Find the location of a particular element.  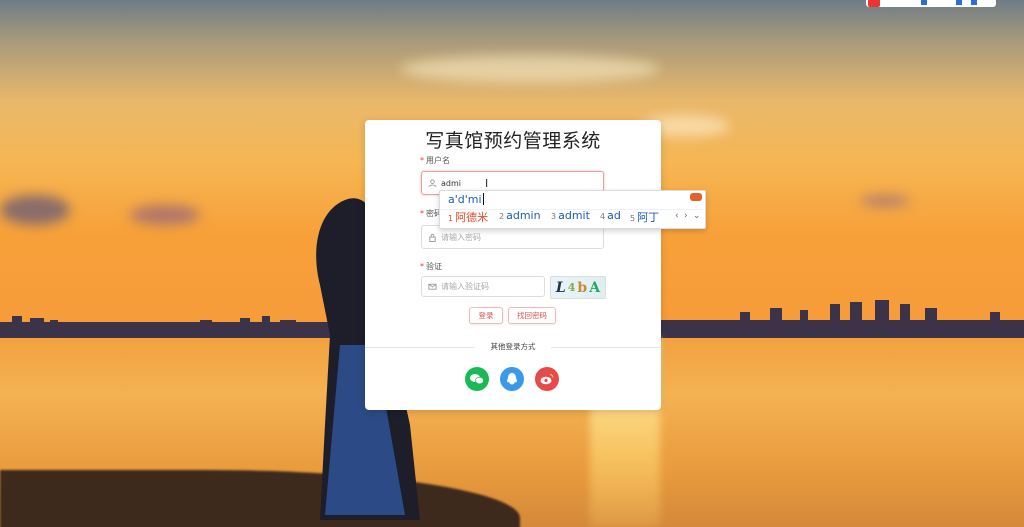

captcha-char: A is located at coordinates (595, 287).